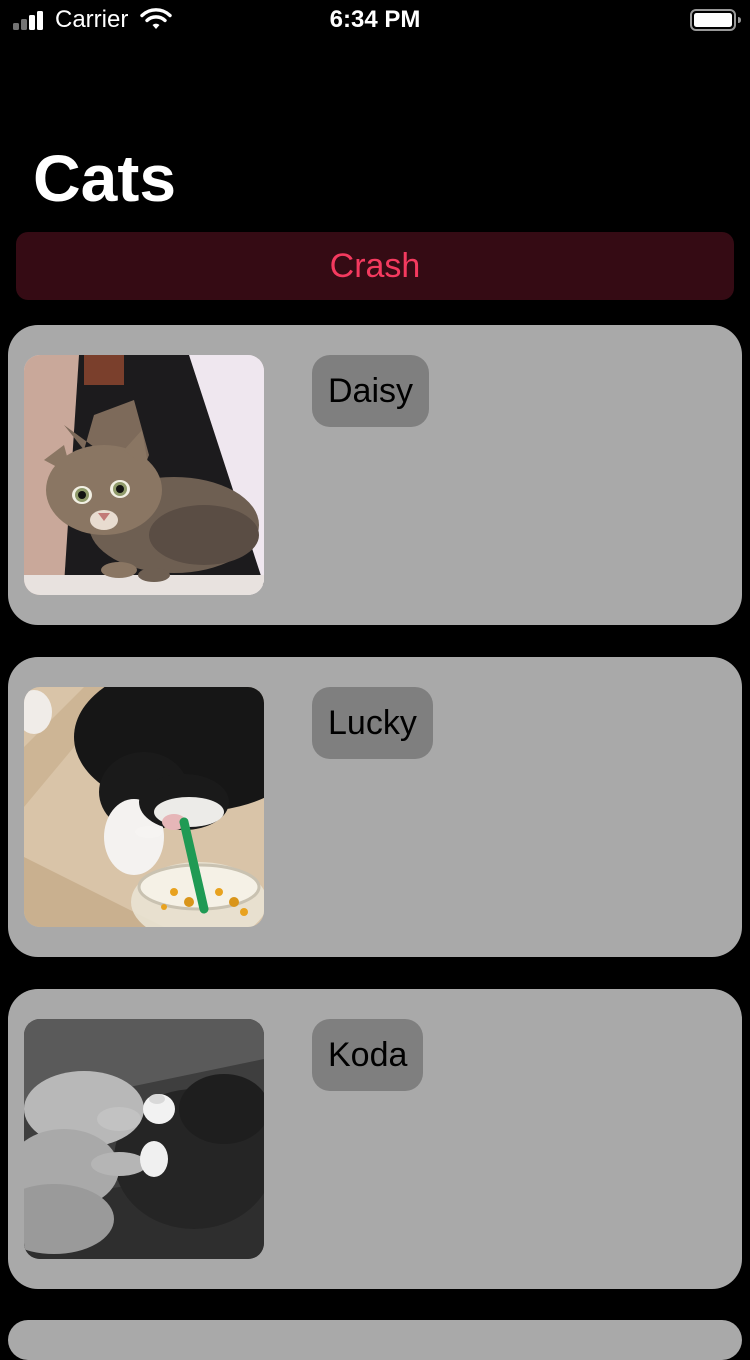 This screenshot has height=1360, width=750. Describe the element at coordinates (368, 1055) in the screenshot. I see `cat-name-badge: Koda` at that location.